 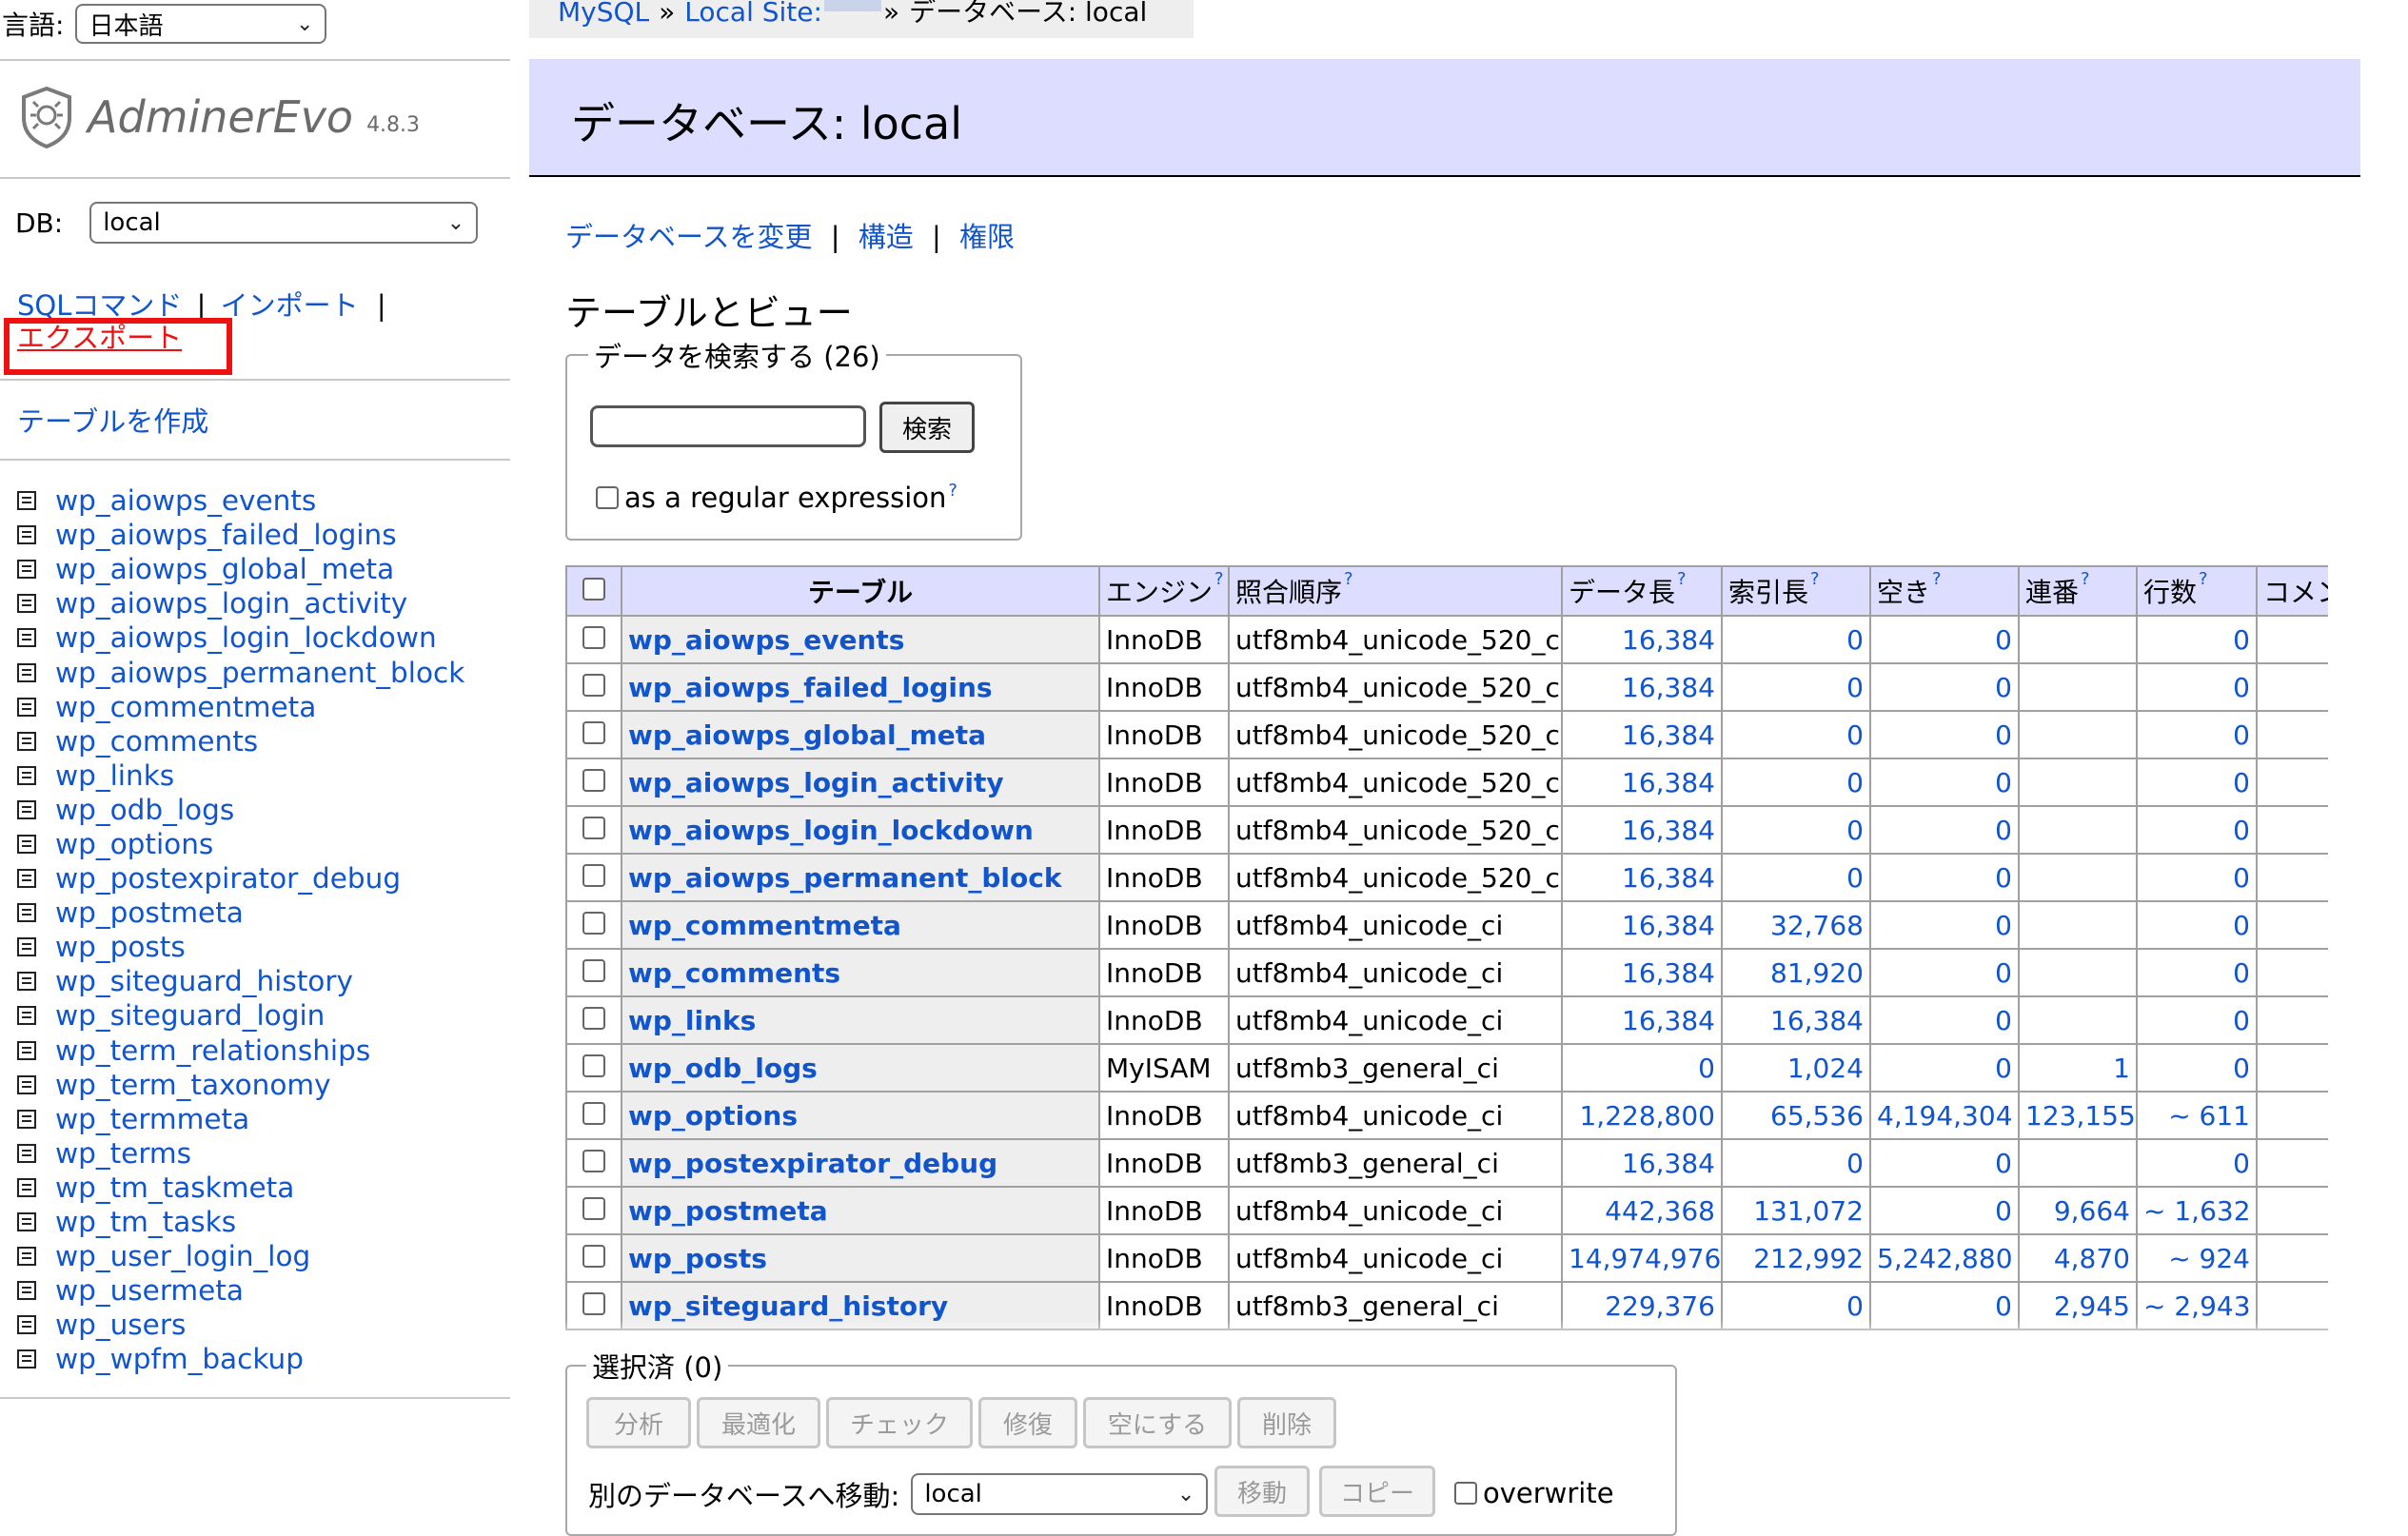 I want to click on table-name-link: wp_aiowps_global_meta, so click(x=860, y=734).